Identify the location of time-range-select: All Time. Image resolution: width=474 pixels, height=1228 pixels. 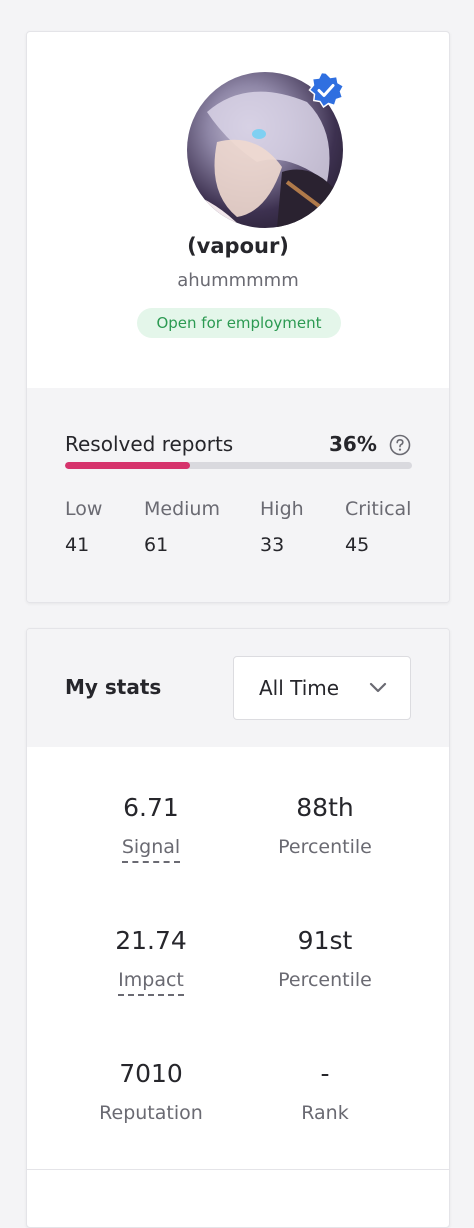
(322, 688).